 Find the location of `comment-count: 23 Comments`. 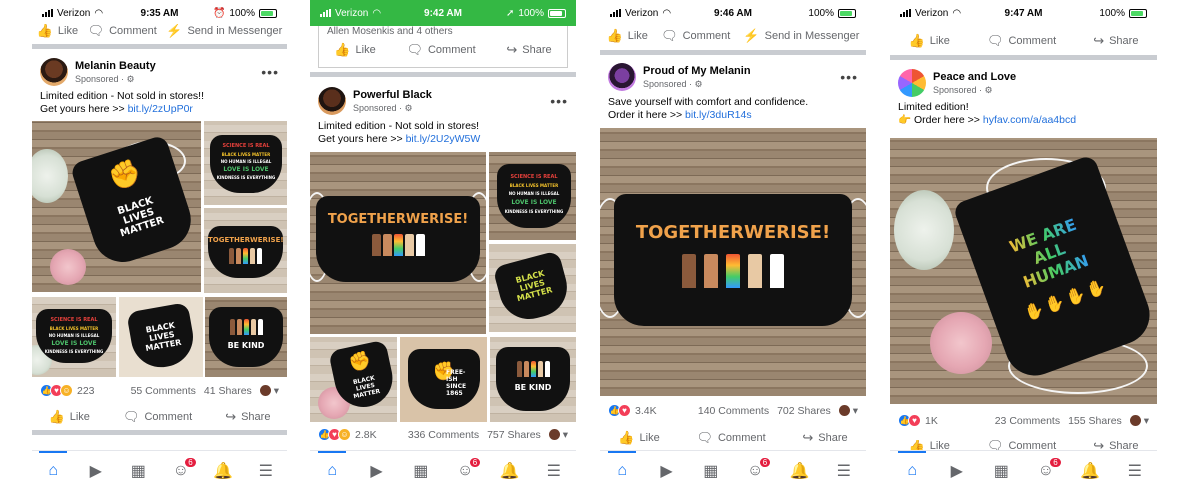

comment-count: 23 Comments is located at coordinates (1027, 421).